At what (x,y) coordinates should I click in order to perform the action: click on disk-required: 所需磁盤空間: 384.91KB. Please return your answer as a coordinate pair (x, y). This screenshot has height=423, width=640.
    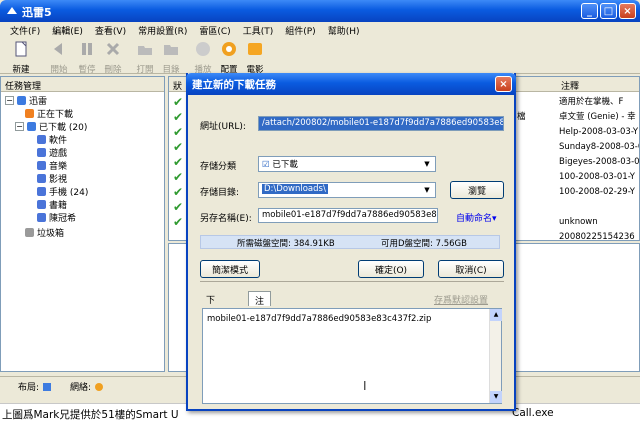
    Looking at the image, I should click on (286, 244).